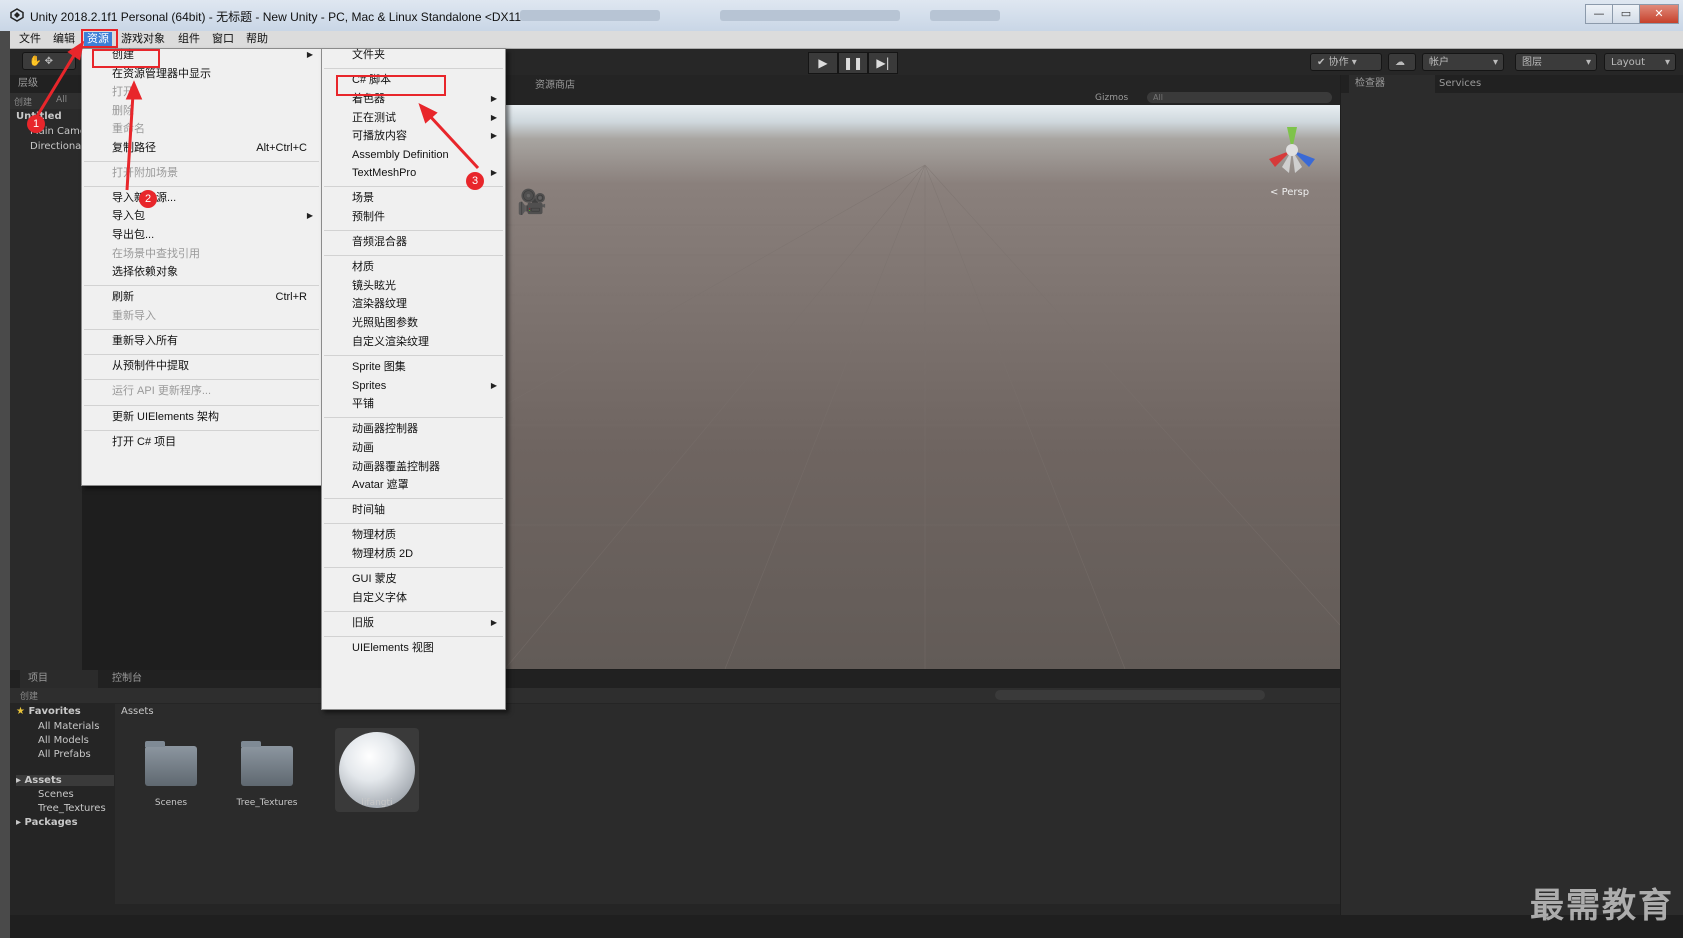 This screenshot has height=938, width=1683. I want to click on assets-node: ▸ Assets, so click(65, 780).